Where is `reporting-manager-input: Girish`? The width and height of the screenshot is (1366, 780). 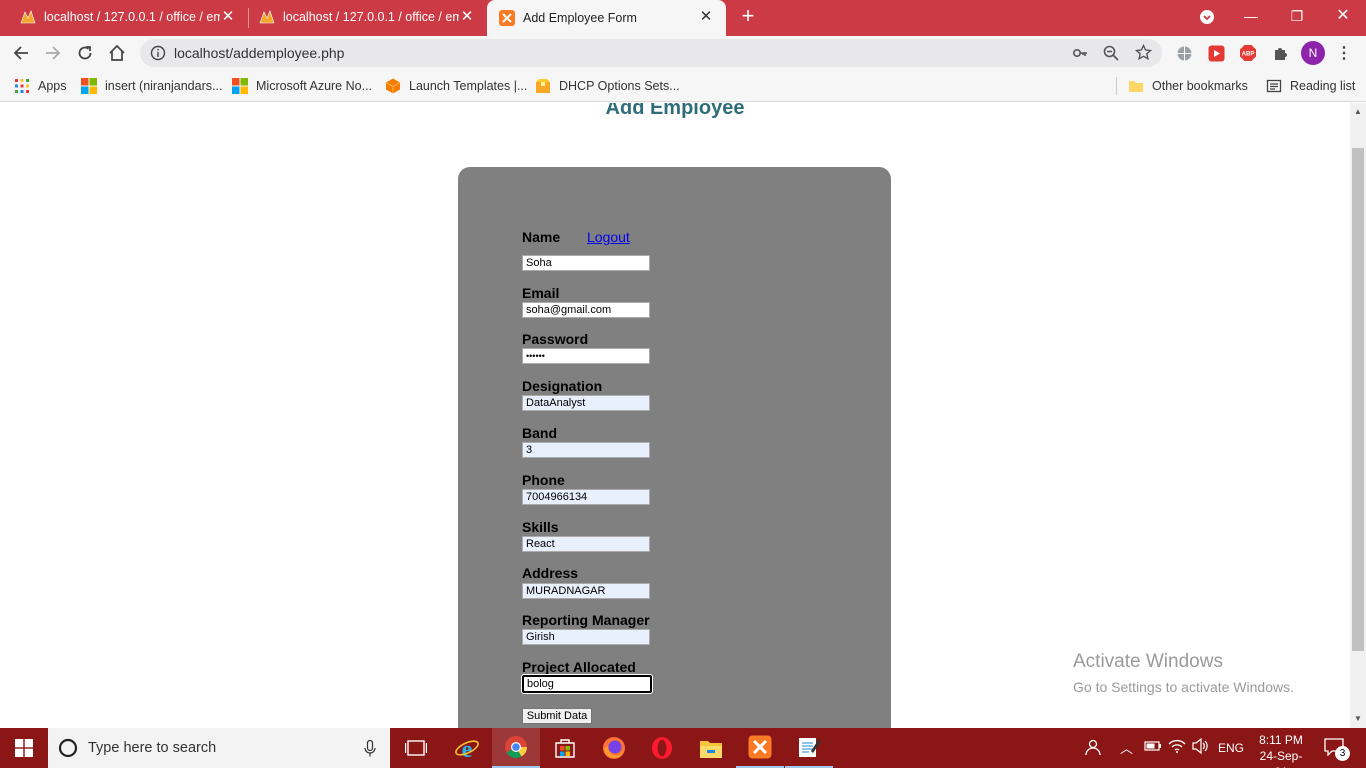 reporting-manager-input: Girish is located at coordinates (586, 637).